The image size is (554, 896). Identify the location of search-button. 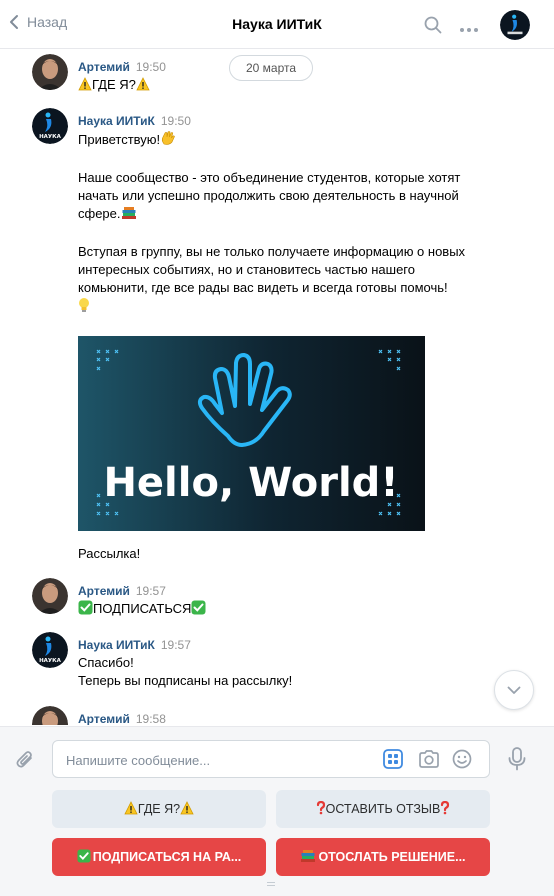
(433, 26).